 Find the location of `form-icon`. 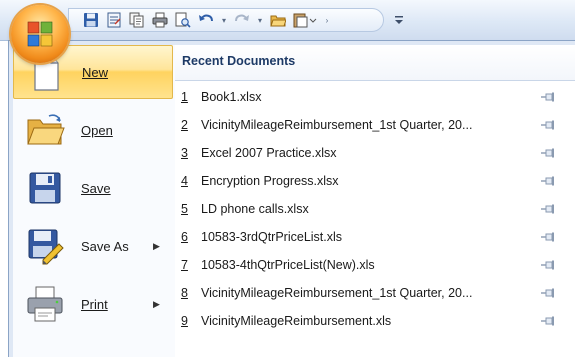

form-icon is located at coordinates (114, 20).